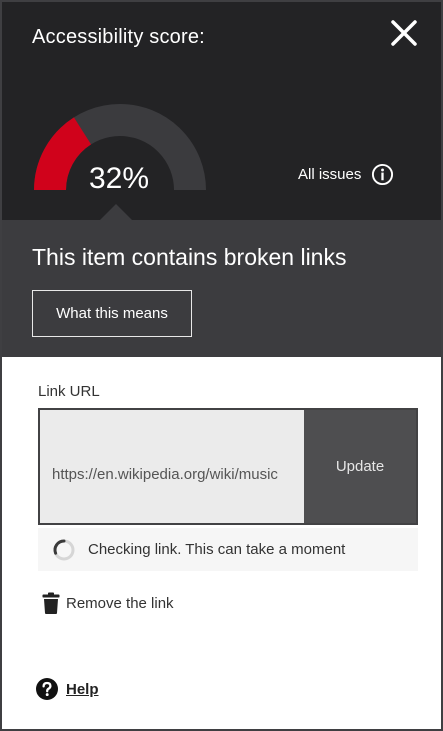 The image size is (443, 731). I want to click on pointer-notch, so click(116, 212).